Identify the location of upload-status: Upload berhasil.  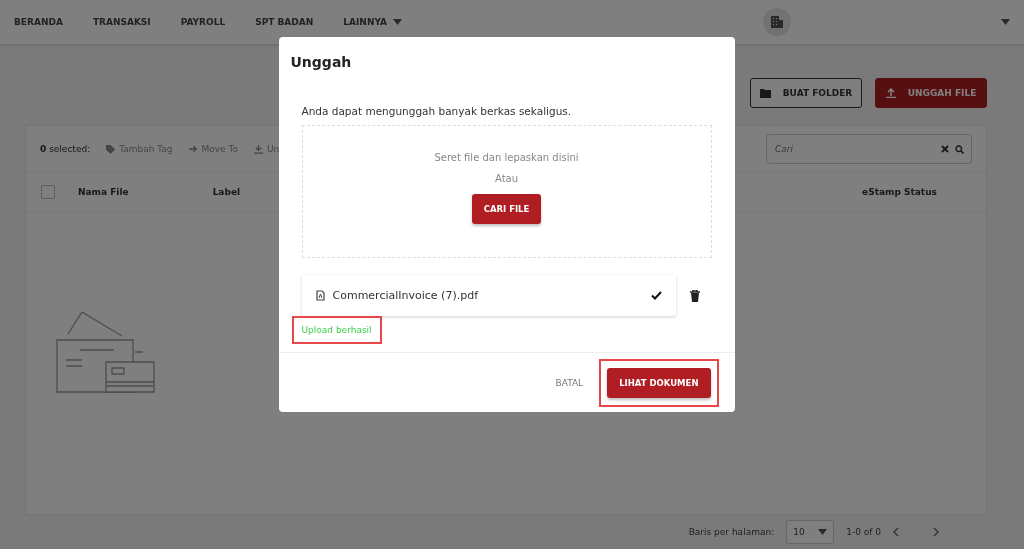
(336, 330).